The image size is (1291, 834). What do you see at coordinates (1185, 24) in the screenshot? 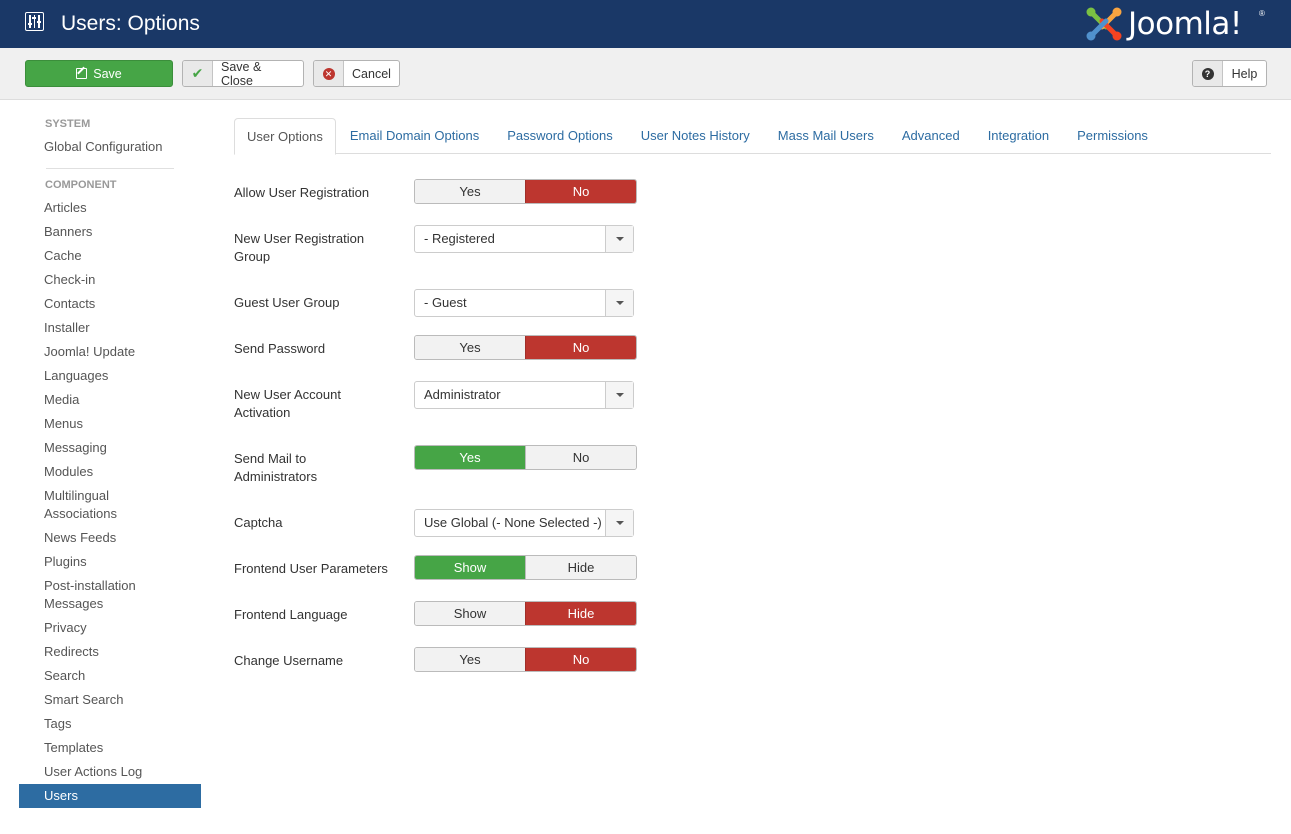
I see `joomla-wordmark: Joomla!` at bounding box center [1185, 24].